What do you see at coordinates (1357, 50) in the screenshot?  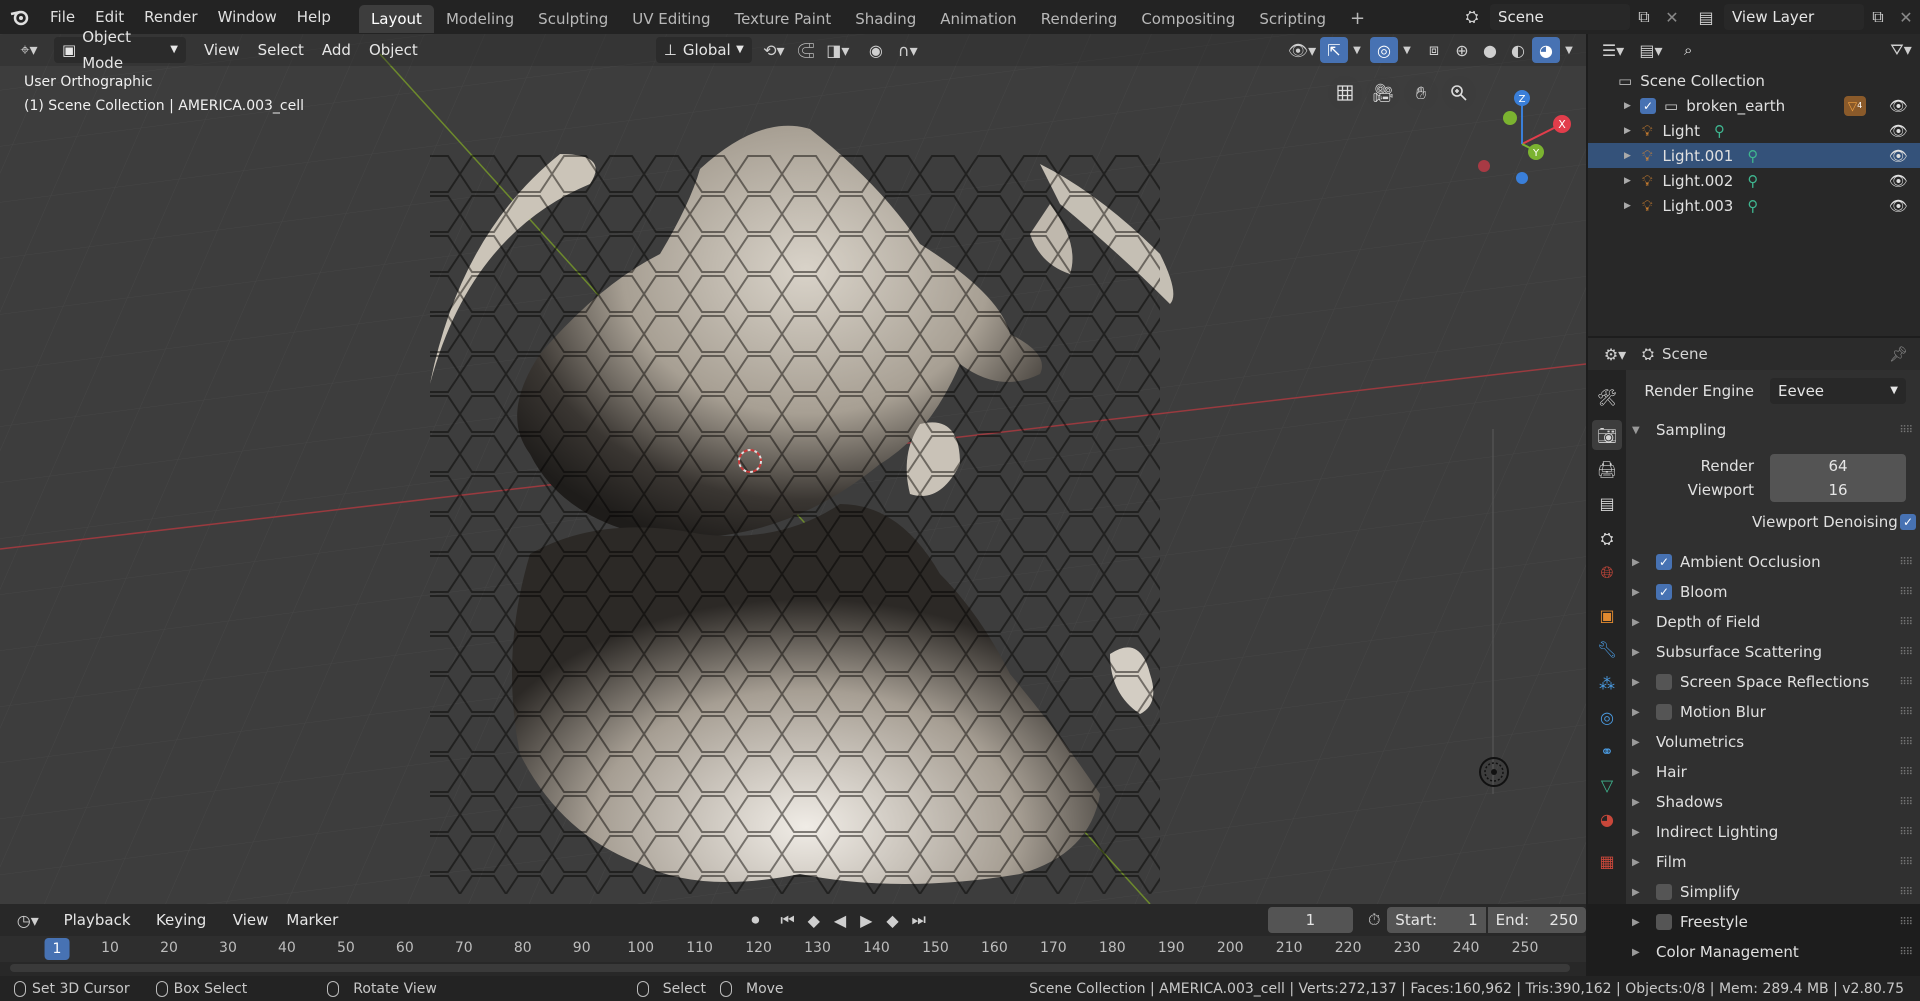 I see `gizmo-dropdown-icon: ▼` at bounding box center [1357, 50].